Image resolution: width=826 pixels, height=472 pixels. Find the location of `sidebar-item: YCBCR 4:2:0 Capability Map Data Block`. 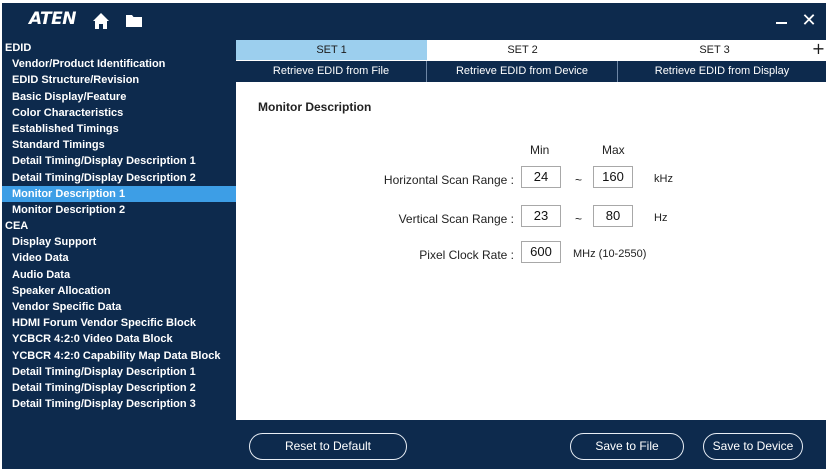

sidebar-item: YCBCR 4:2:0 Capability Map Data Block is located at coordinates (119, 356).